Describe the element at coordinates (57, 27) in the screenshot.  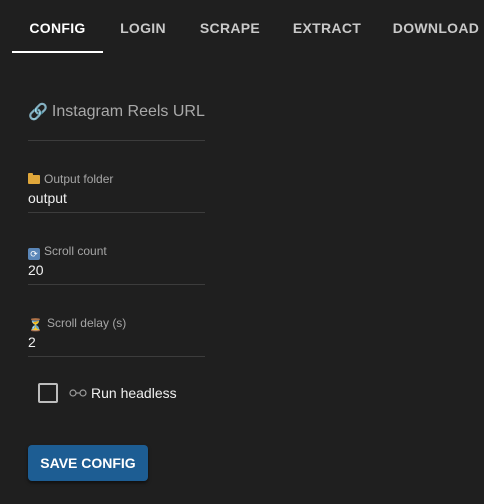
I see `tab-config: CONFIG` at that location.